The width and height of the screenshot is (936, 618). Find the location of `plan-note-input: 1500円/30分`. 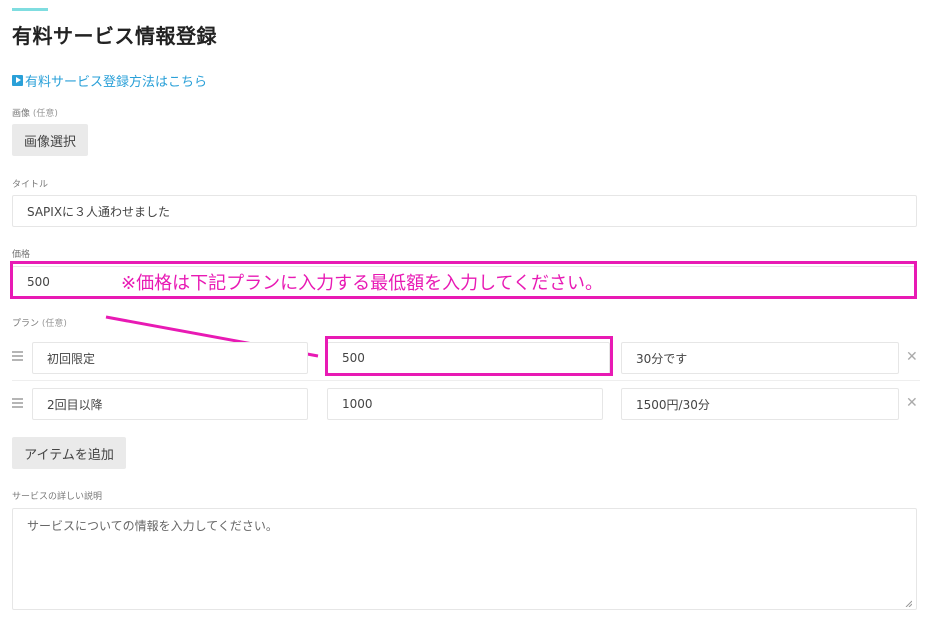

plan-note-input: 1500円/30分 is located at coordinates (760, 404).